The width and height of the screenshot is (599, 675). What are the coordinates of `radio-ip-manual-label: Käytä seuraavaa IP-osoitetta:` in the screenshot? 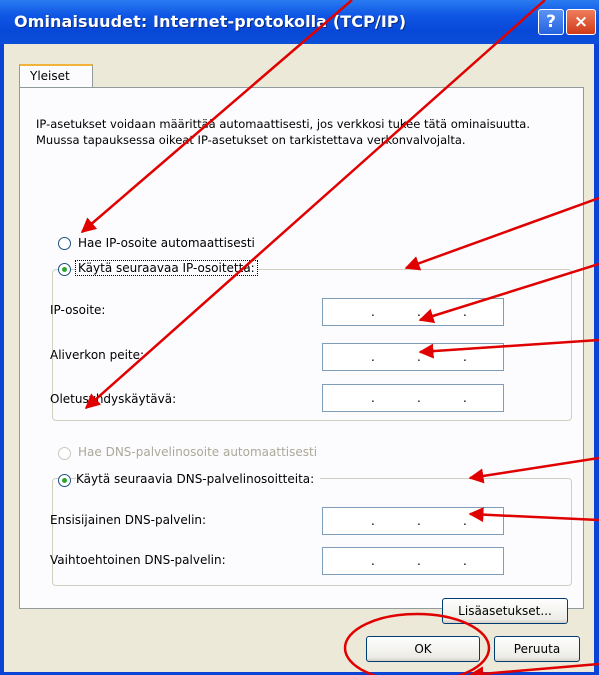 It's located at (166, 268).